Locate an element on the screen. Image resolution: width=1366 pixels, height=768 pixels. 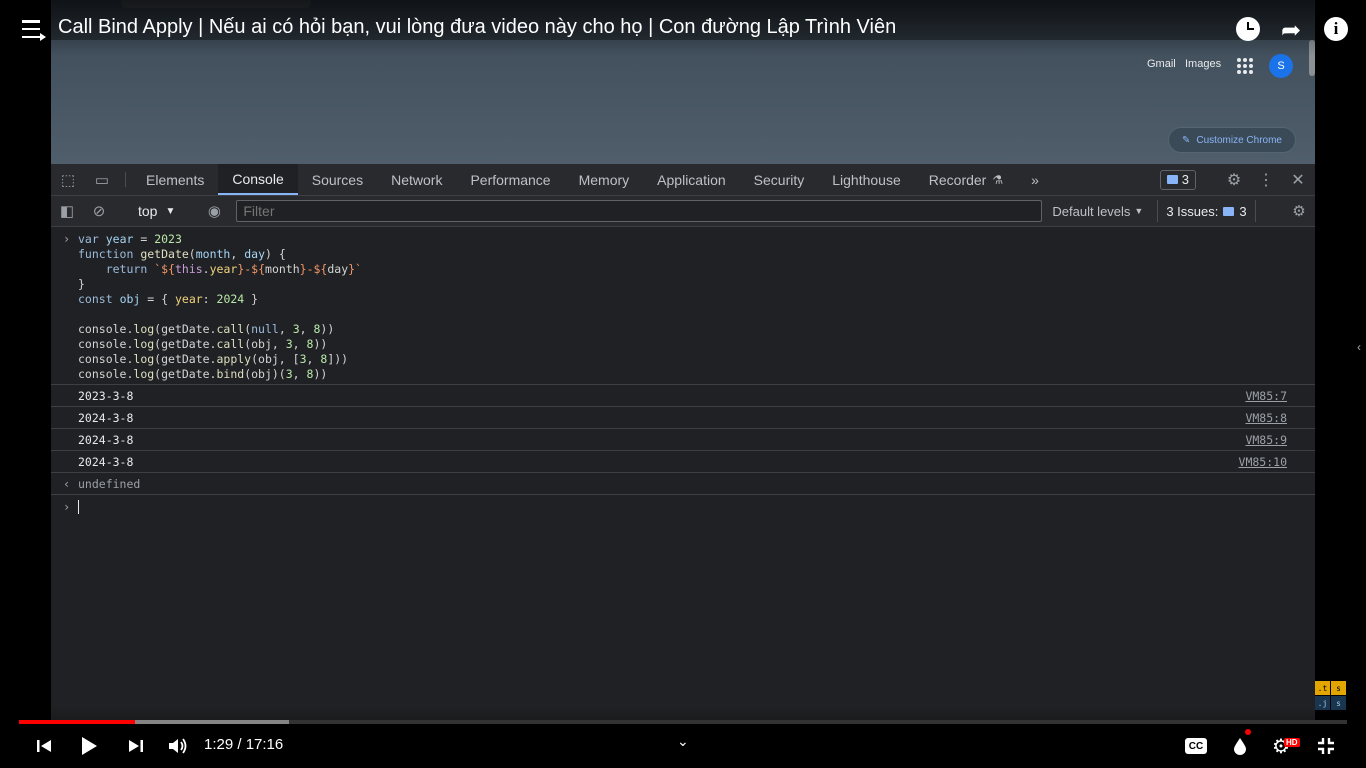
notification-dot is located at coordinates (1248, 732).